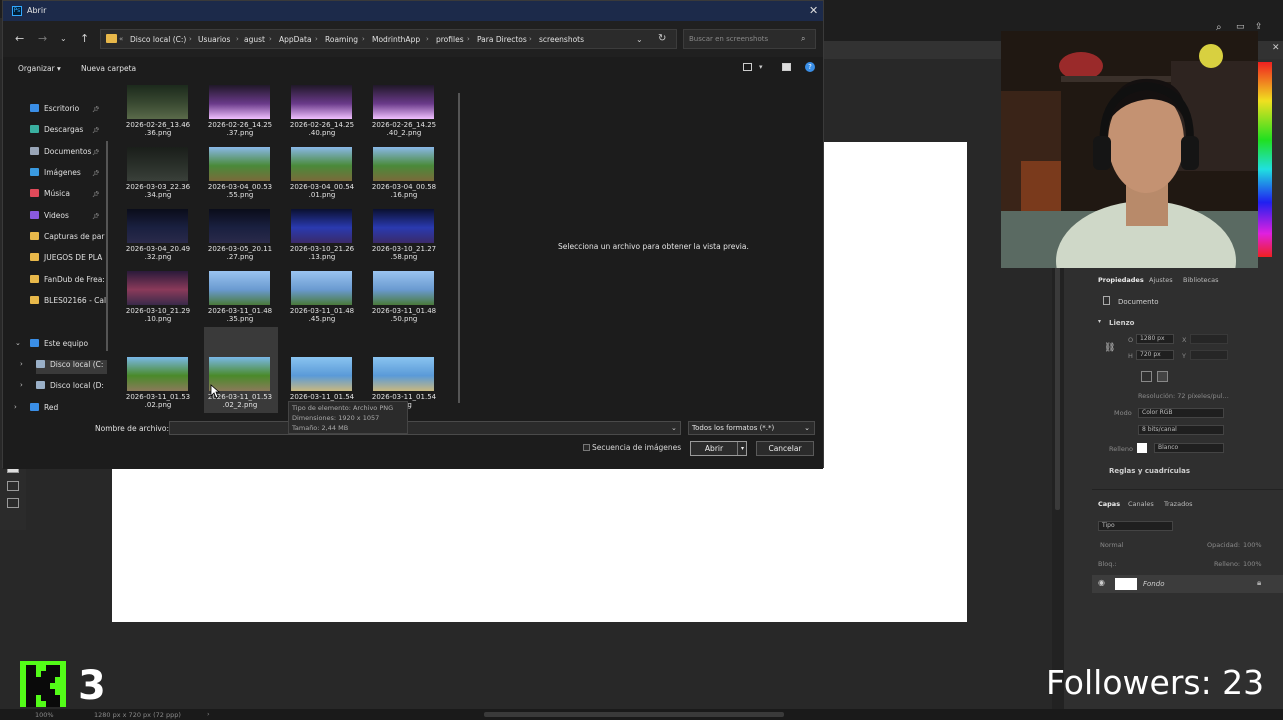  What do you see at coordinates (1149, 471) in the screenshot?
I see `rules-section-title: Reglas y cuadrículas` at bounding box center [1149, 471].